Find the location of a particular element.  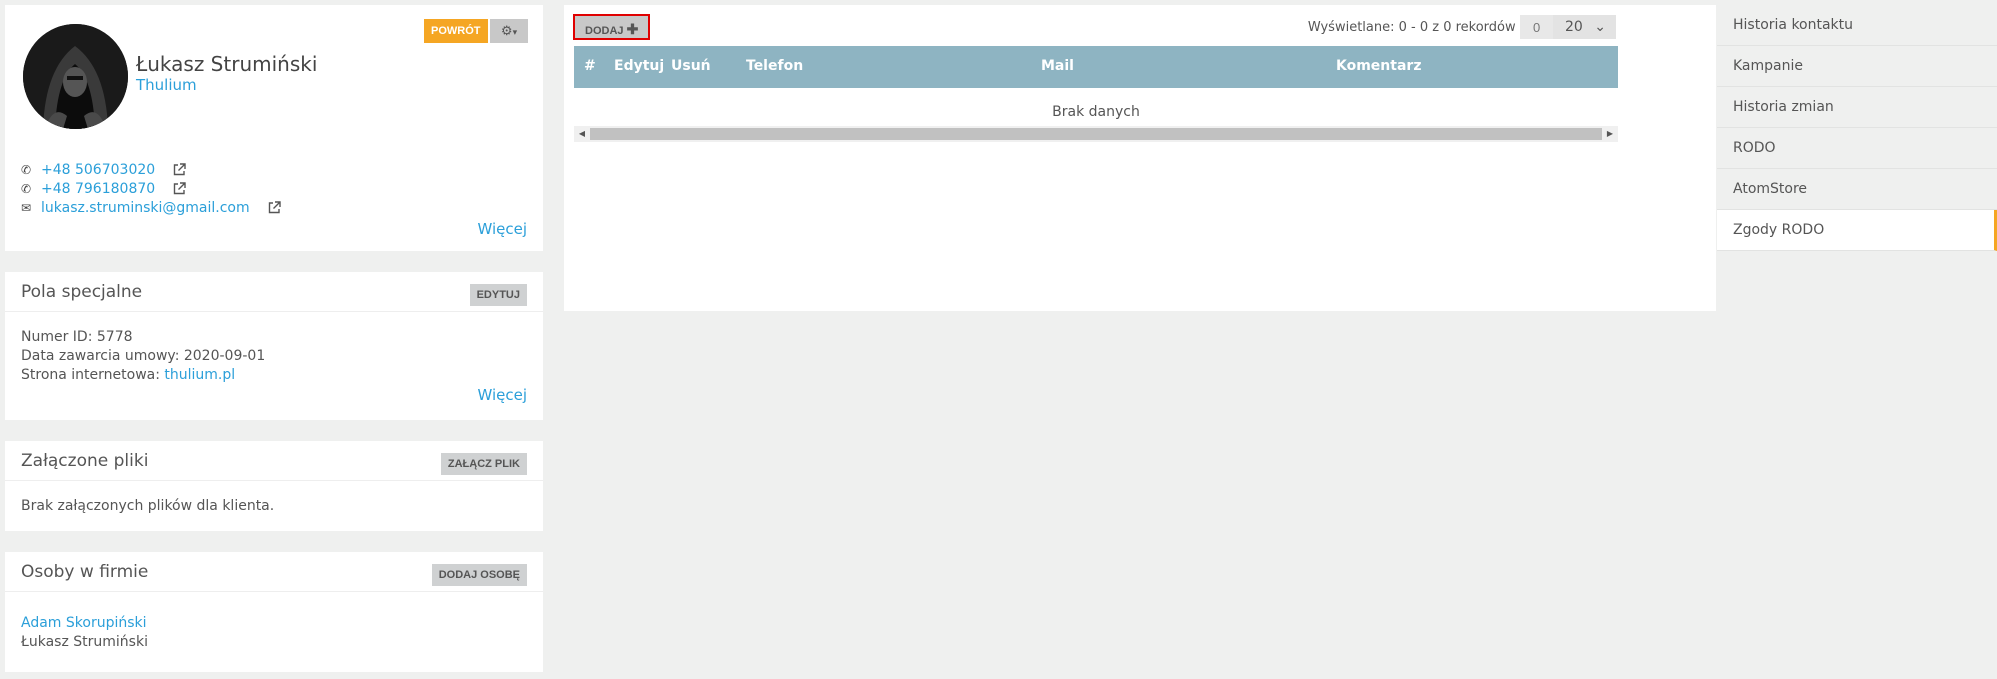

phone-row: ✆ +48 506703020 is located at coordinates (151, 169).